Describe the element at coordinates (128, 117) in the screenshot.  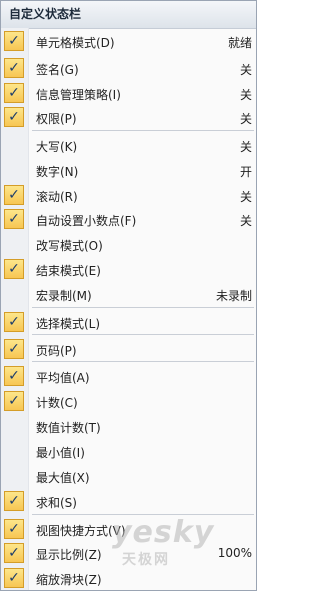
I see `menu-item-permissions: ✓ 权限(P) 关` at that location.